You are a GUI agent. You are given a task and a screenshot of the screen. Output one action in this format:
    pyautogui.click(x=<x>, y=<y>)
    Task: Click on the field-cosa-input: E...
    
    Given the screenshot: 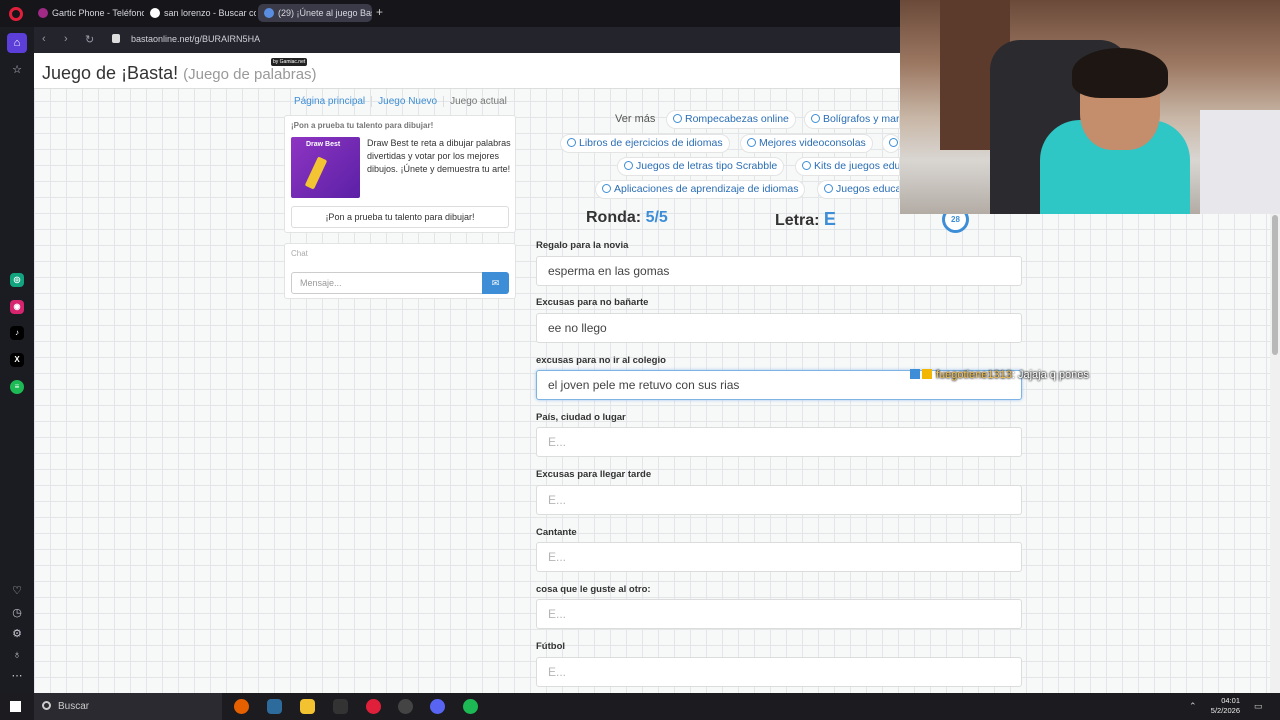 What is the action you would take?
    pyautogui.click(x=779, y=614)
    